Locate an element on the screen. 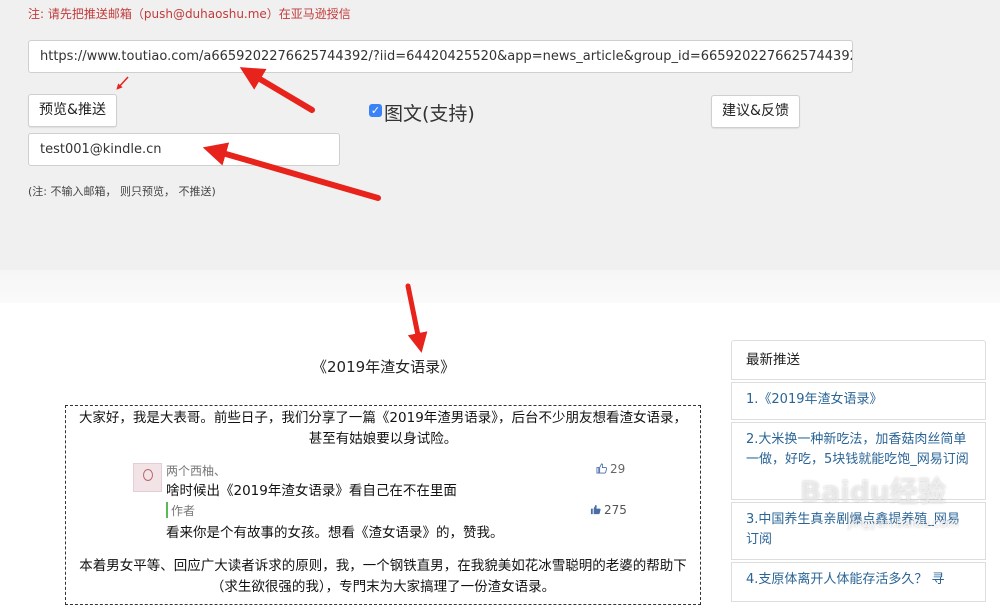  reply-like-count: 275 is located at coordinates (608, 510).